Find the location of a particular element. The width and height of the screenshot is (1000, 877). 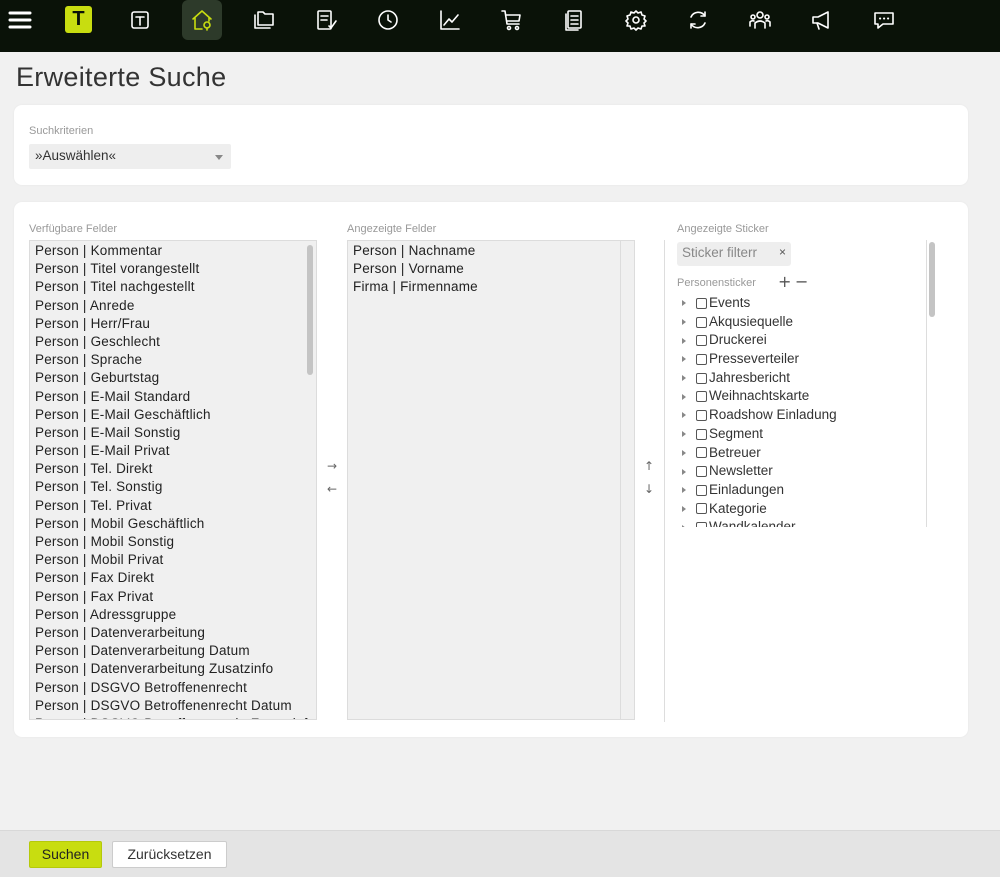

add-field-arrow-icon: → is located at coordinates (332, 466).